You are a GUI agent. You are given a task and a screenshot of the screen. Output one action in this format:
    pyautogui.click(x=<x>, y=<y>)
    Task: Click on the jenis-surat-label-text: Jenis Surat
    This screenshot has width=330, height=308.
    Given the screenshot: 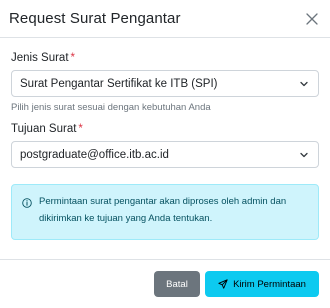 What is the action you would take?
    pyautogui.click(x=40, y=58)
    